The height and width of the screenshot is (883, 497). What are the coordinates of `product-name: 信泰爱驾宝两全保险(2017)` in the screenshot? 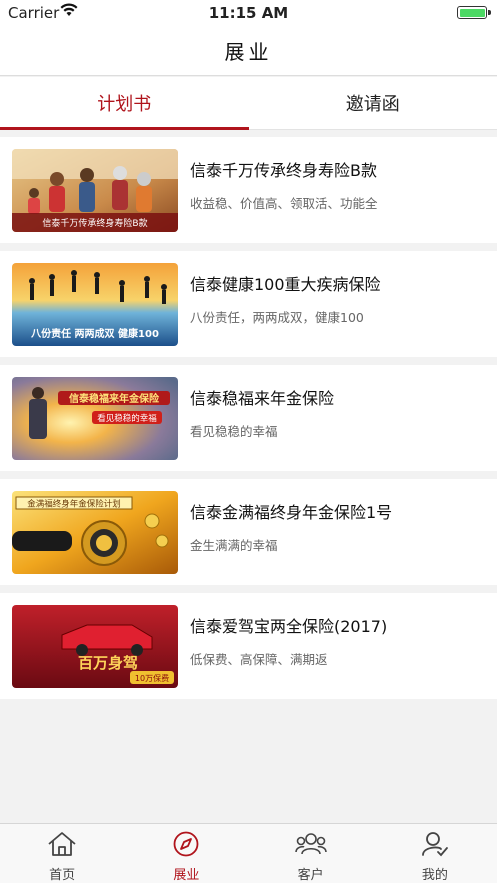 It's located at (289, 626).